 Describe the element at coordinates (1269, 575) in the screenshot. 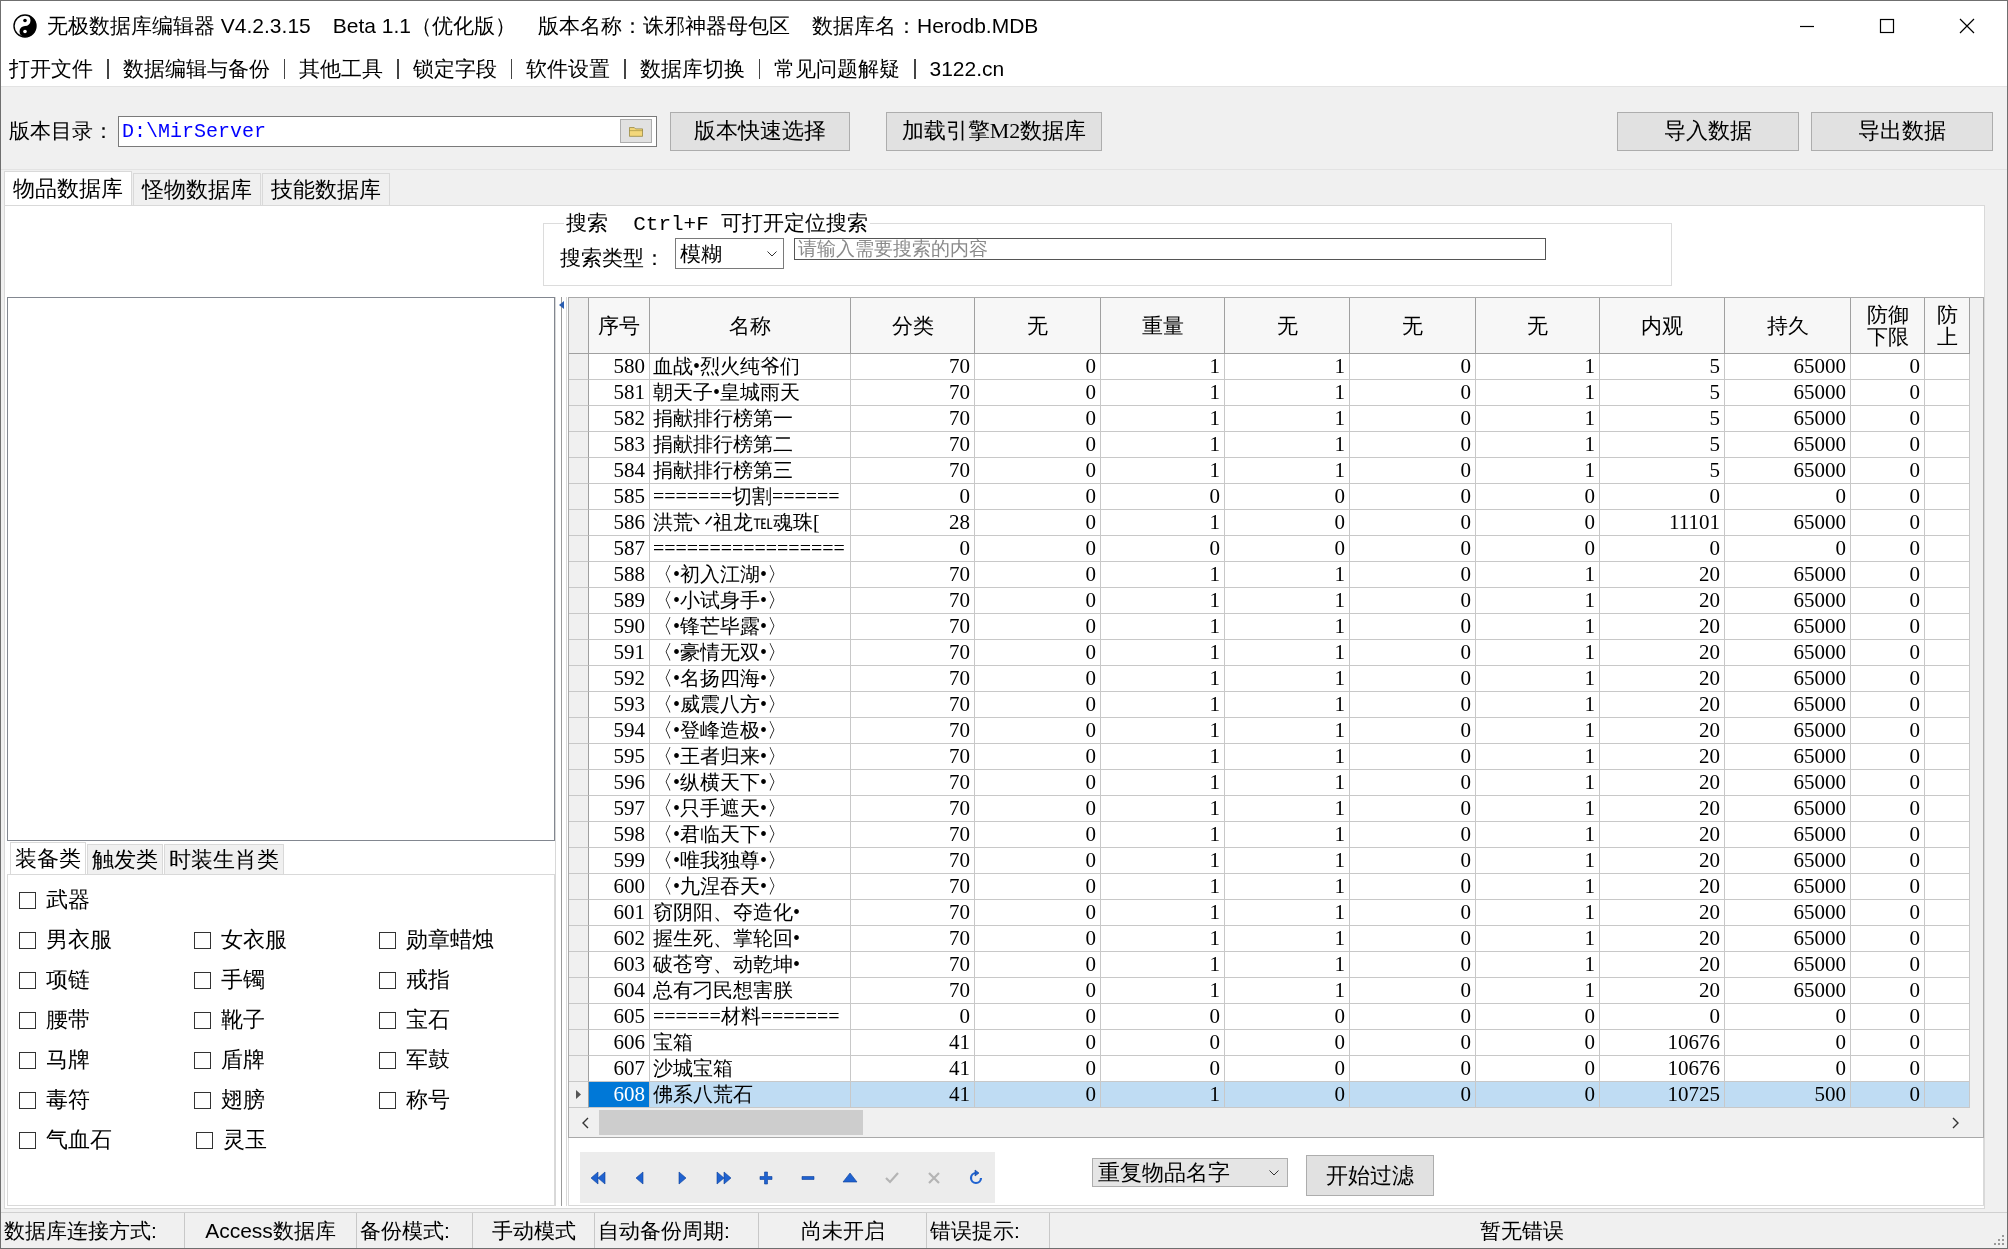

I see `table-row: 588 〈•初入江湖•〉 70 0 1 1 0 1 20 65000 0` at that location.